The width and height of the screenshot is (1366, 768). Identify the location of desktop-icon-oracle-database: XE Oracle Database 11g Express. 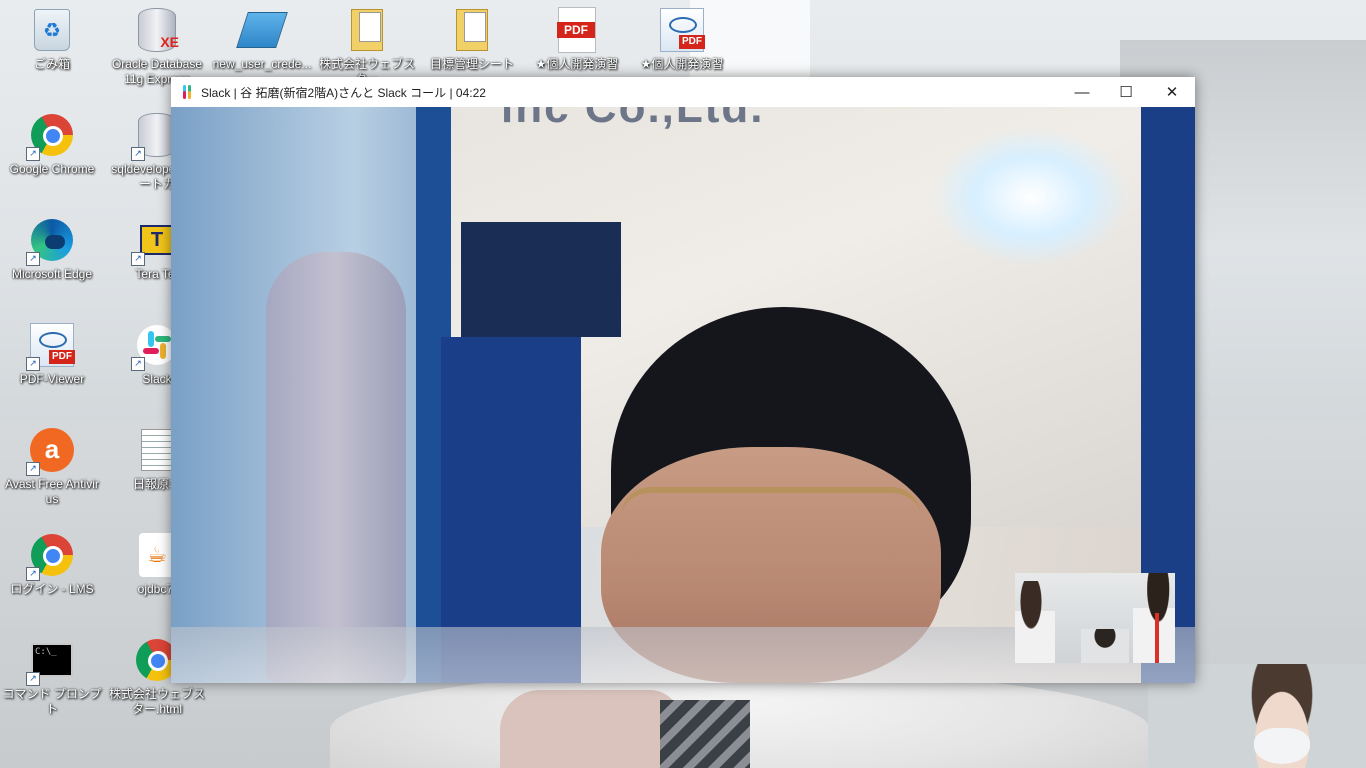
(157, 47).